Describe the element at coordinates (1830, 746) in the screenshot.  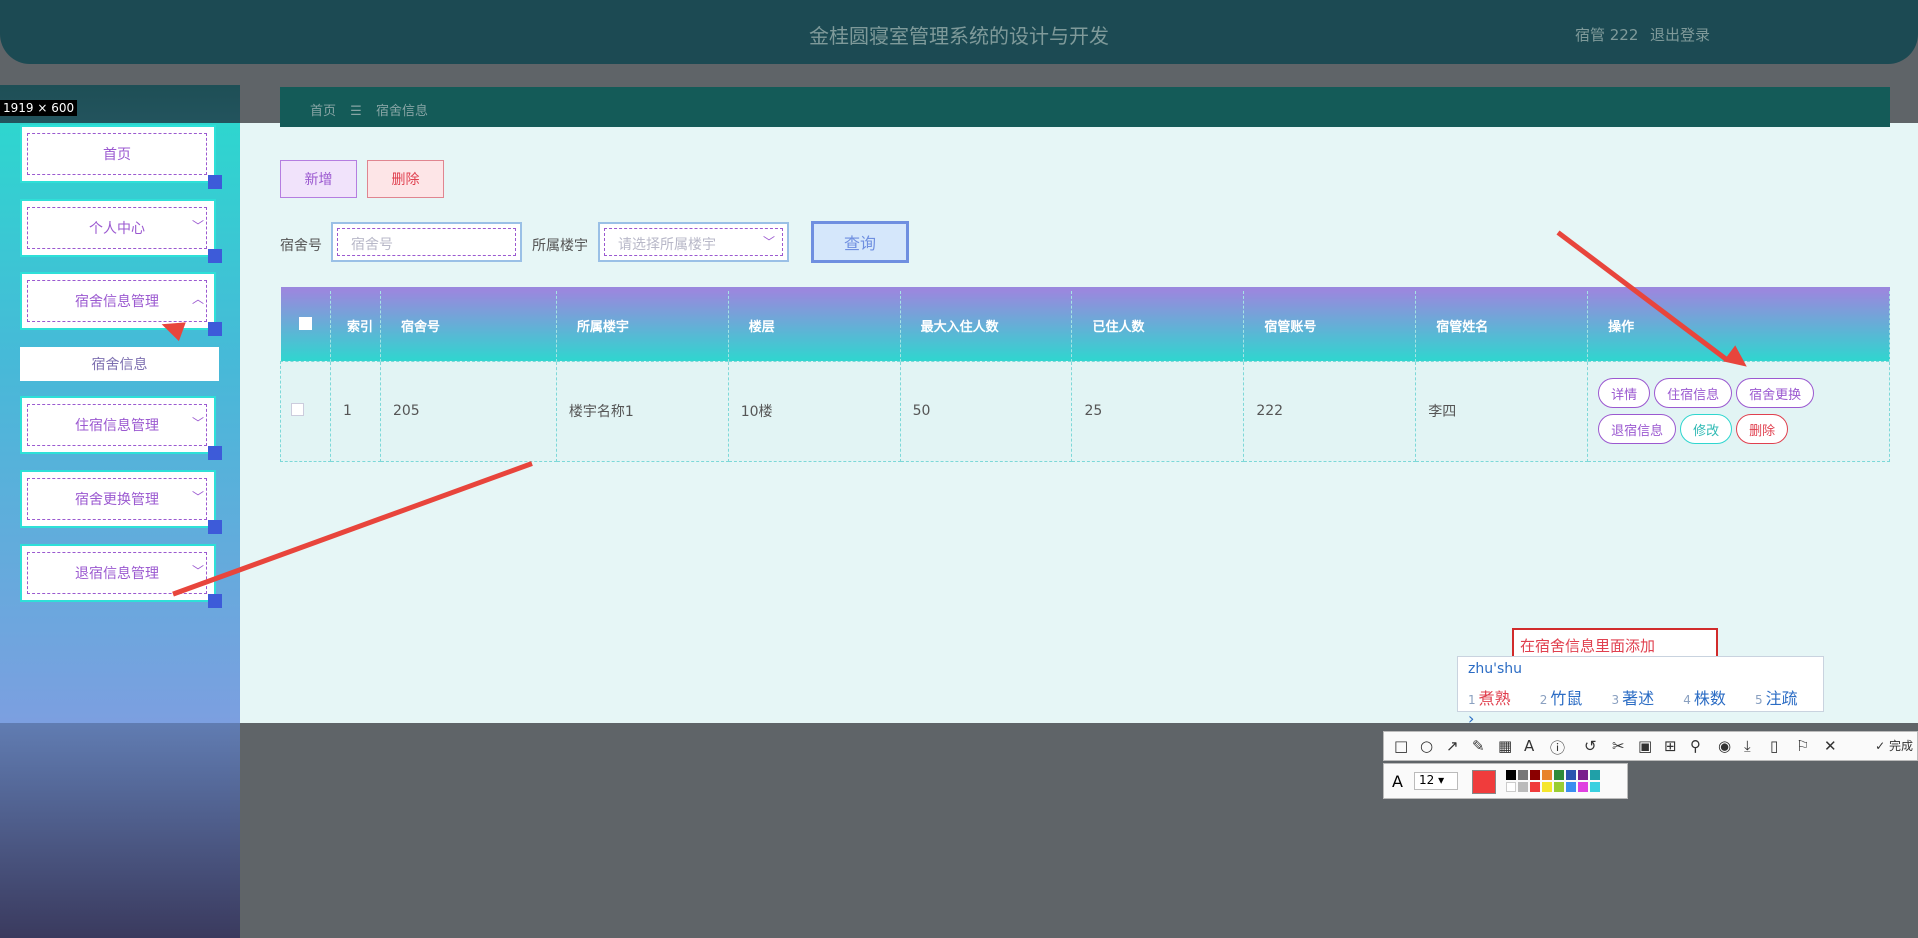
I see `close-icon: ✕` at that location.